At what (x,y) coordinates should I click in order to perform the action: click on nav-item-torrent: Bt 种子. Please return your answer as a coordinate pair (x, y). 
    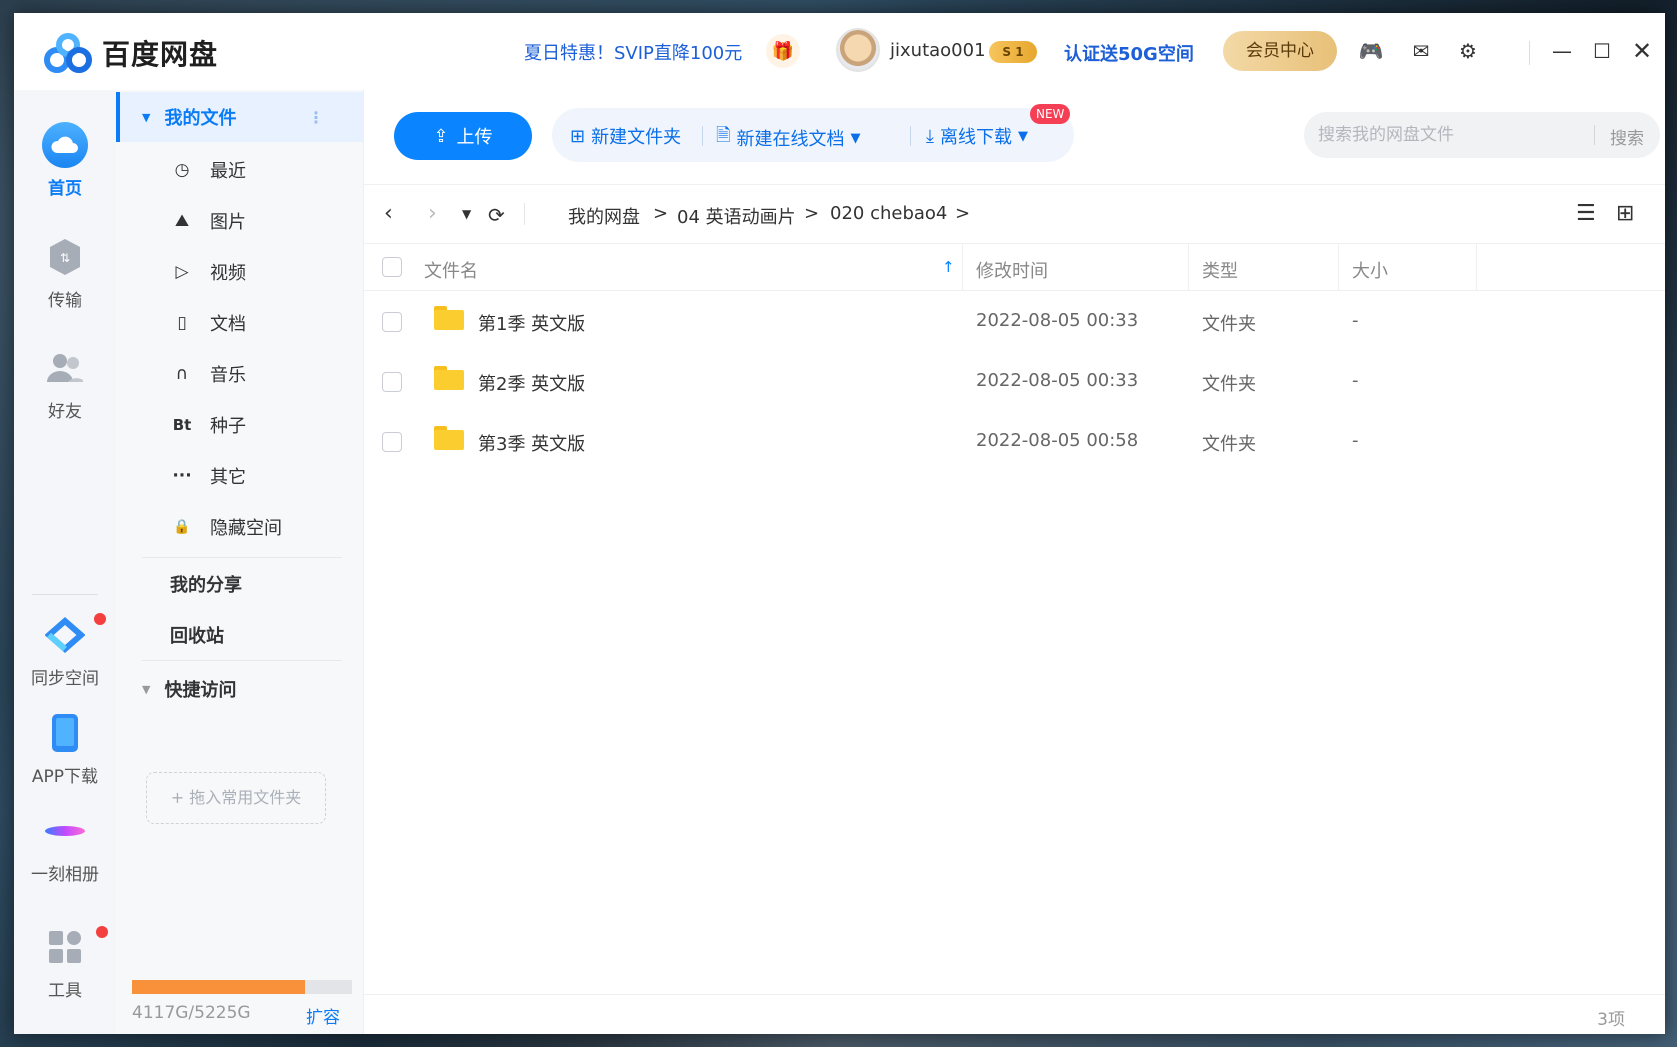
    Looking at the image, I should click on (240, 425).